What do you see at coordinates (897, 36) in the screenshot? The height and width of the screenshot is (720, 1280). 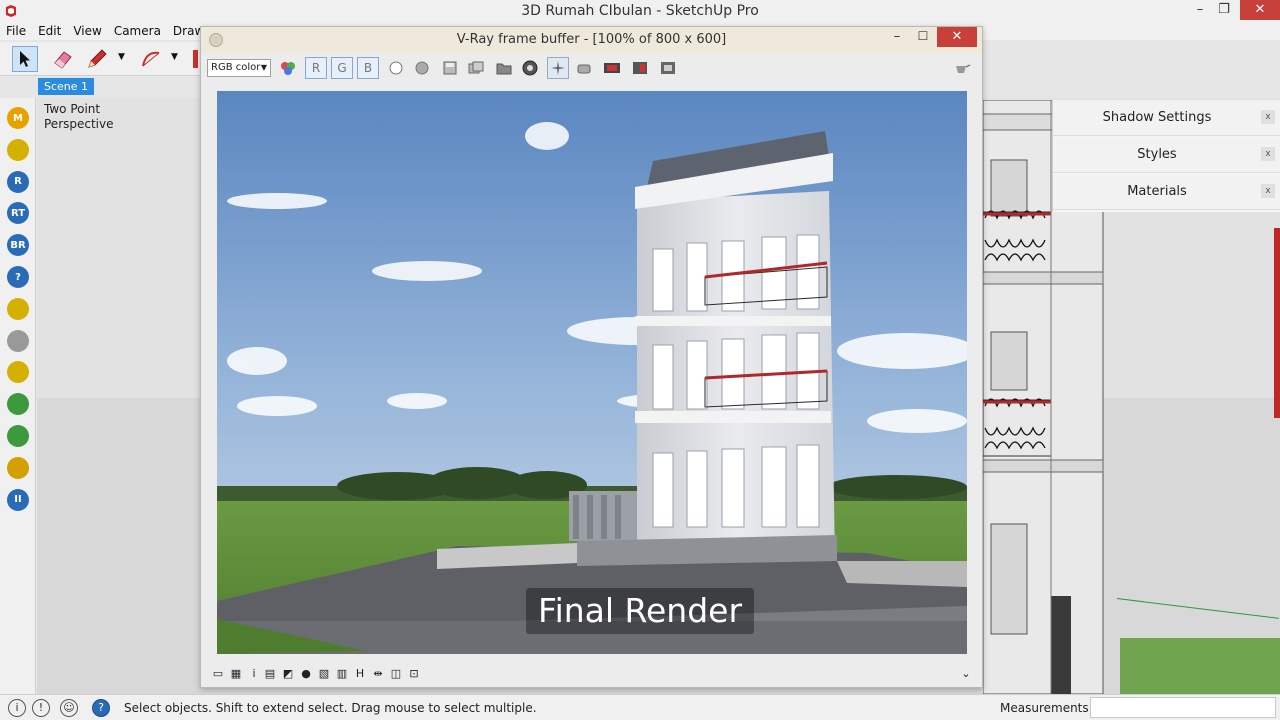 I see `vfb-minimize-button: –` at bounding box center [897, 36].